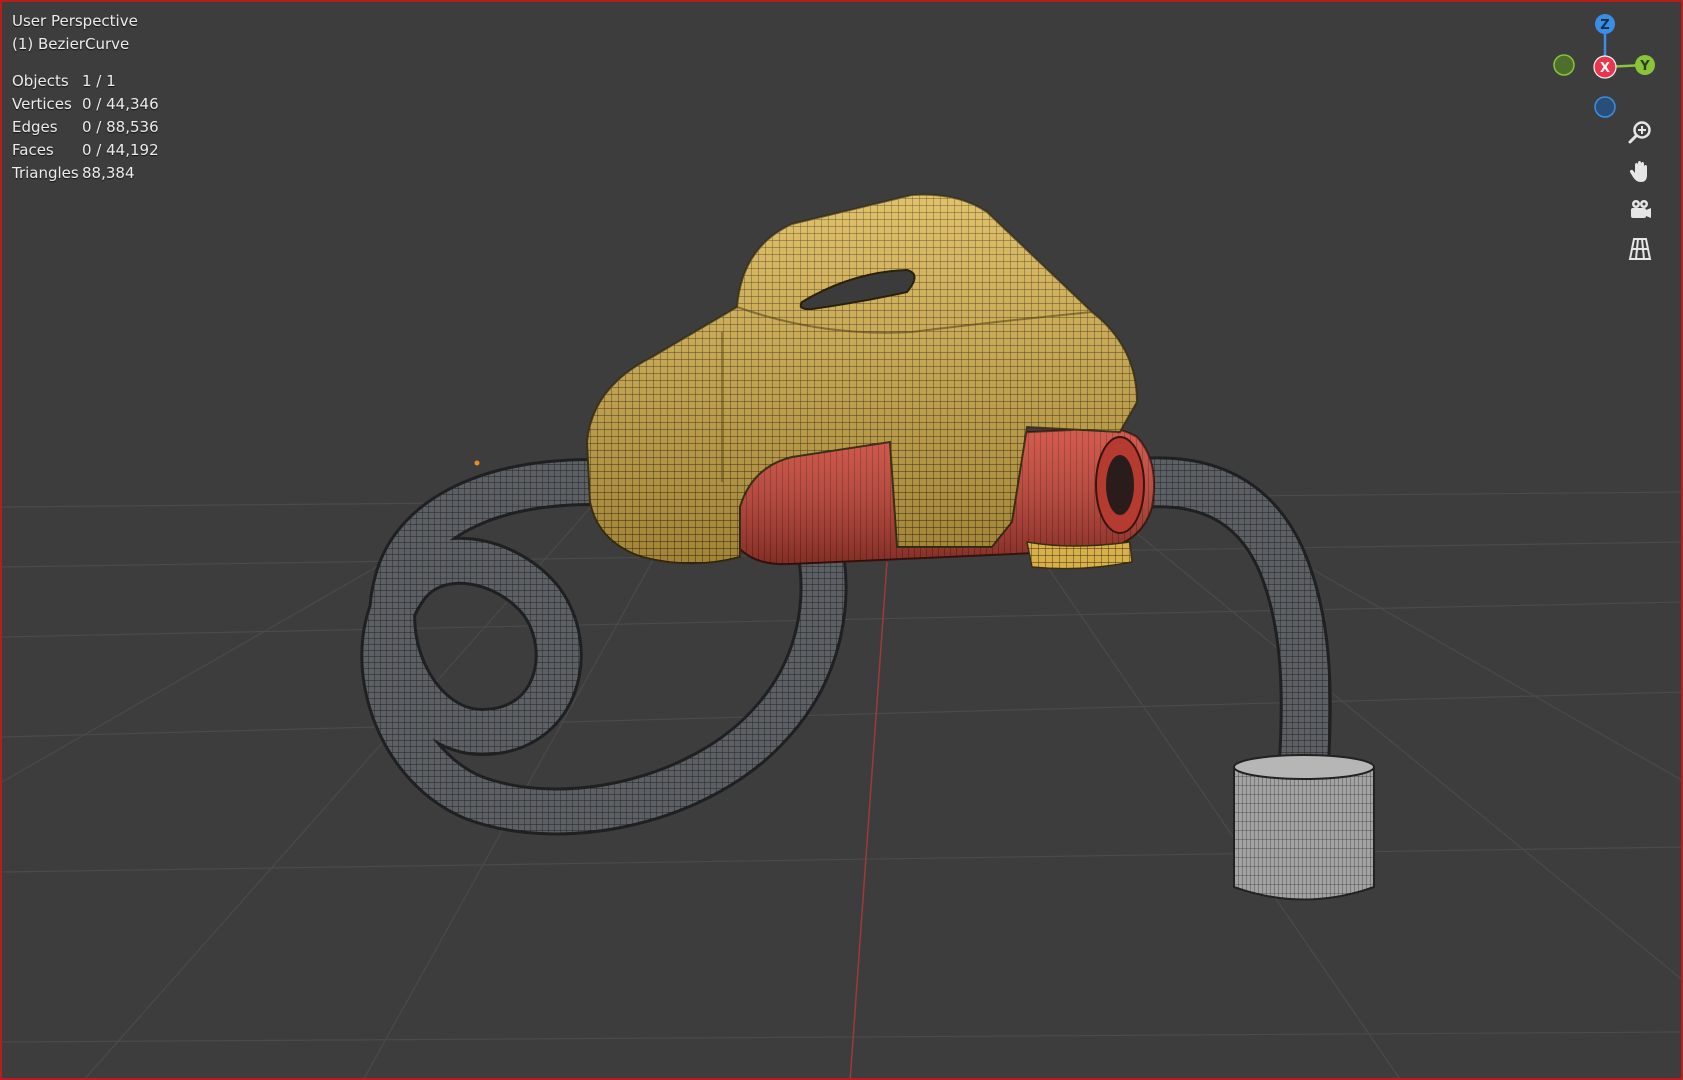  I want to click on navigation-gizmo: Z Y X, so click(1607, 65).